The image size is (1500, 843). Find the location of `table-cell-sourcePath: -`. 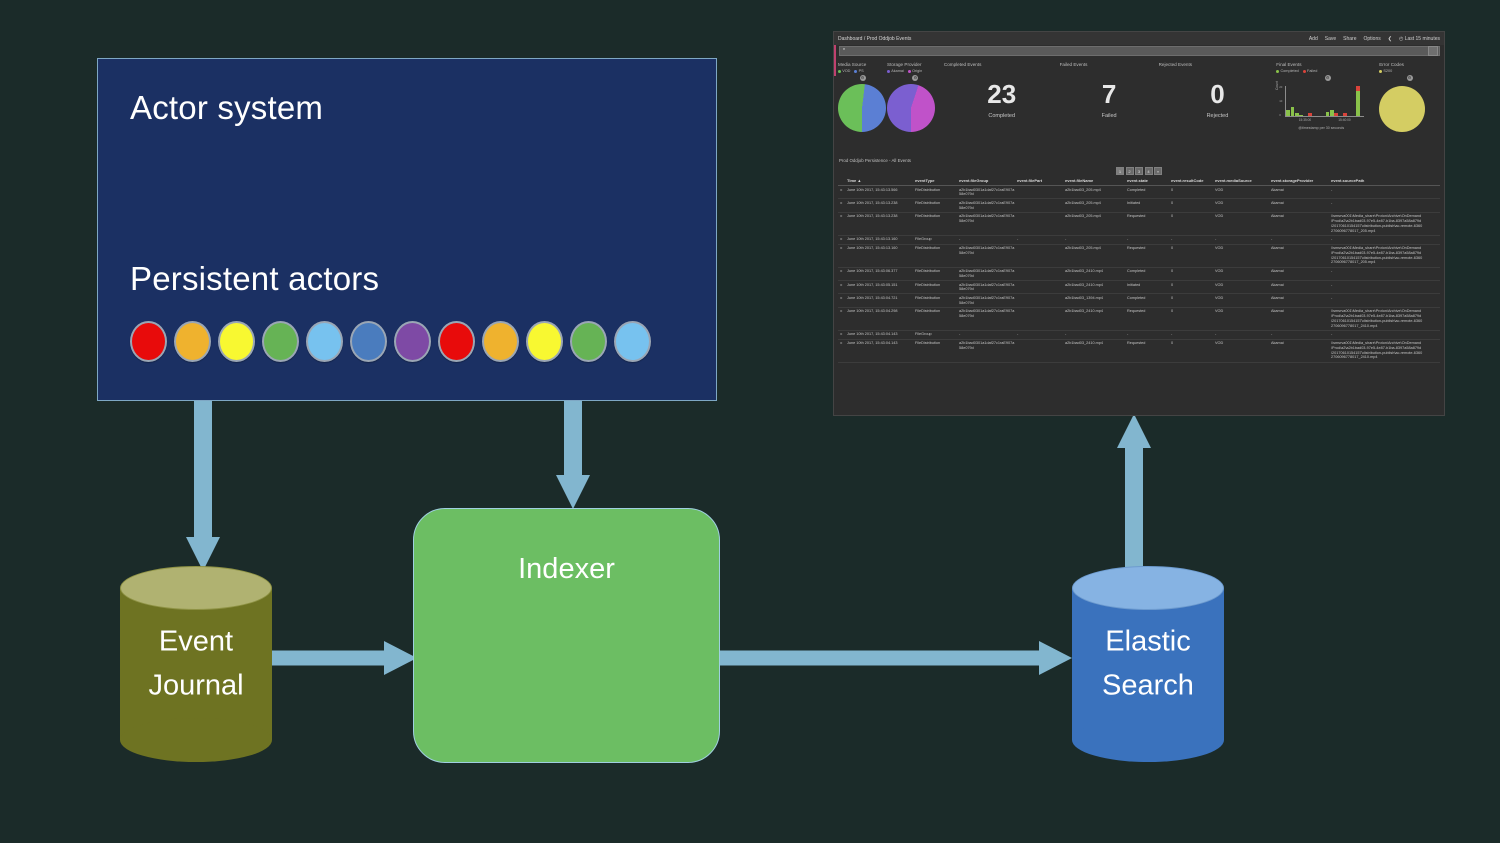

table-cell-sourcePath: - is located at coordinates (1332, 334).